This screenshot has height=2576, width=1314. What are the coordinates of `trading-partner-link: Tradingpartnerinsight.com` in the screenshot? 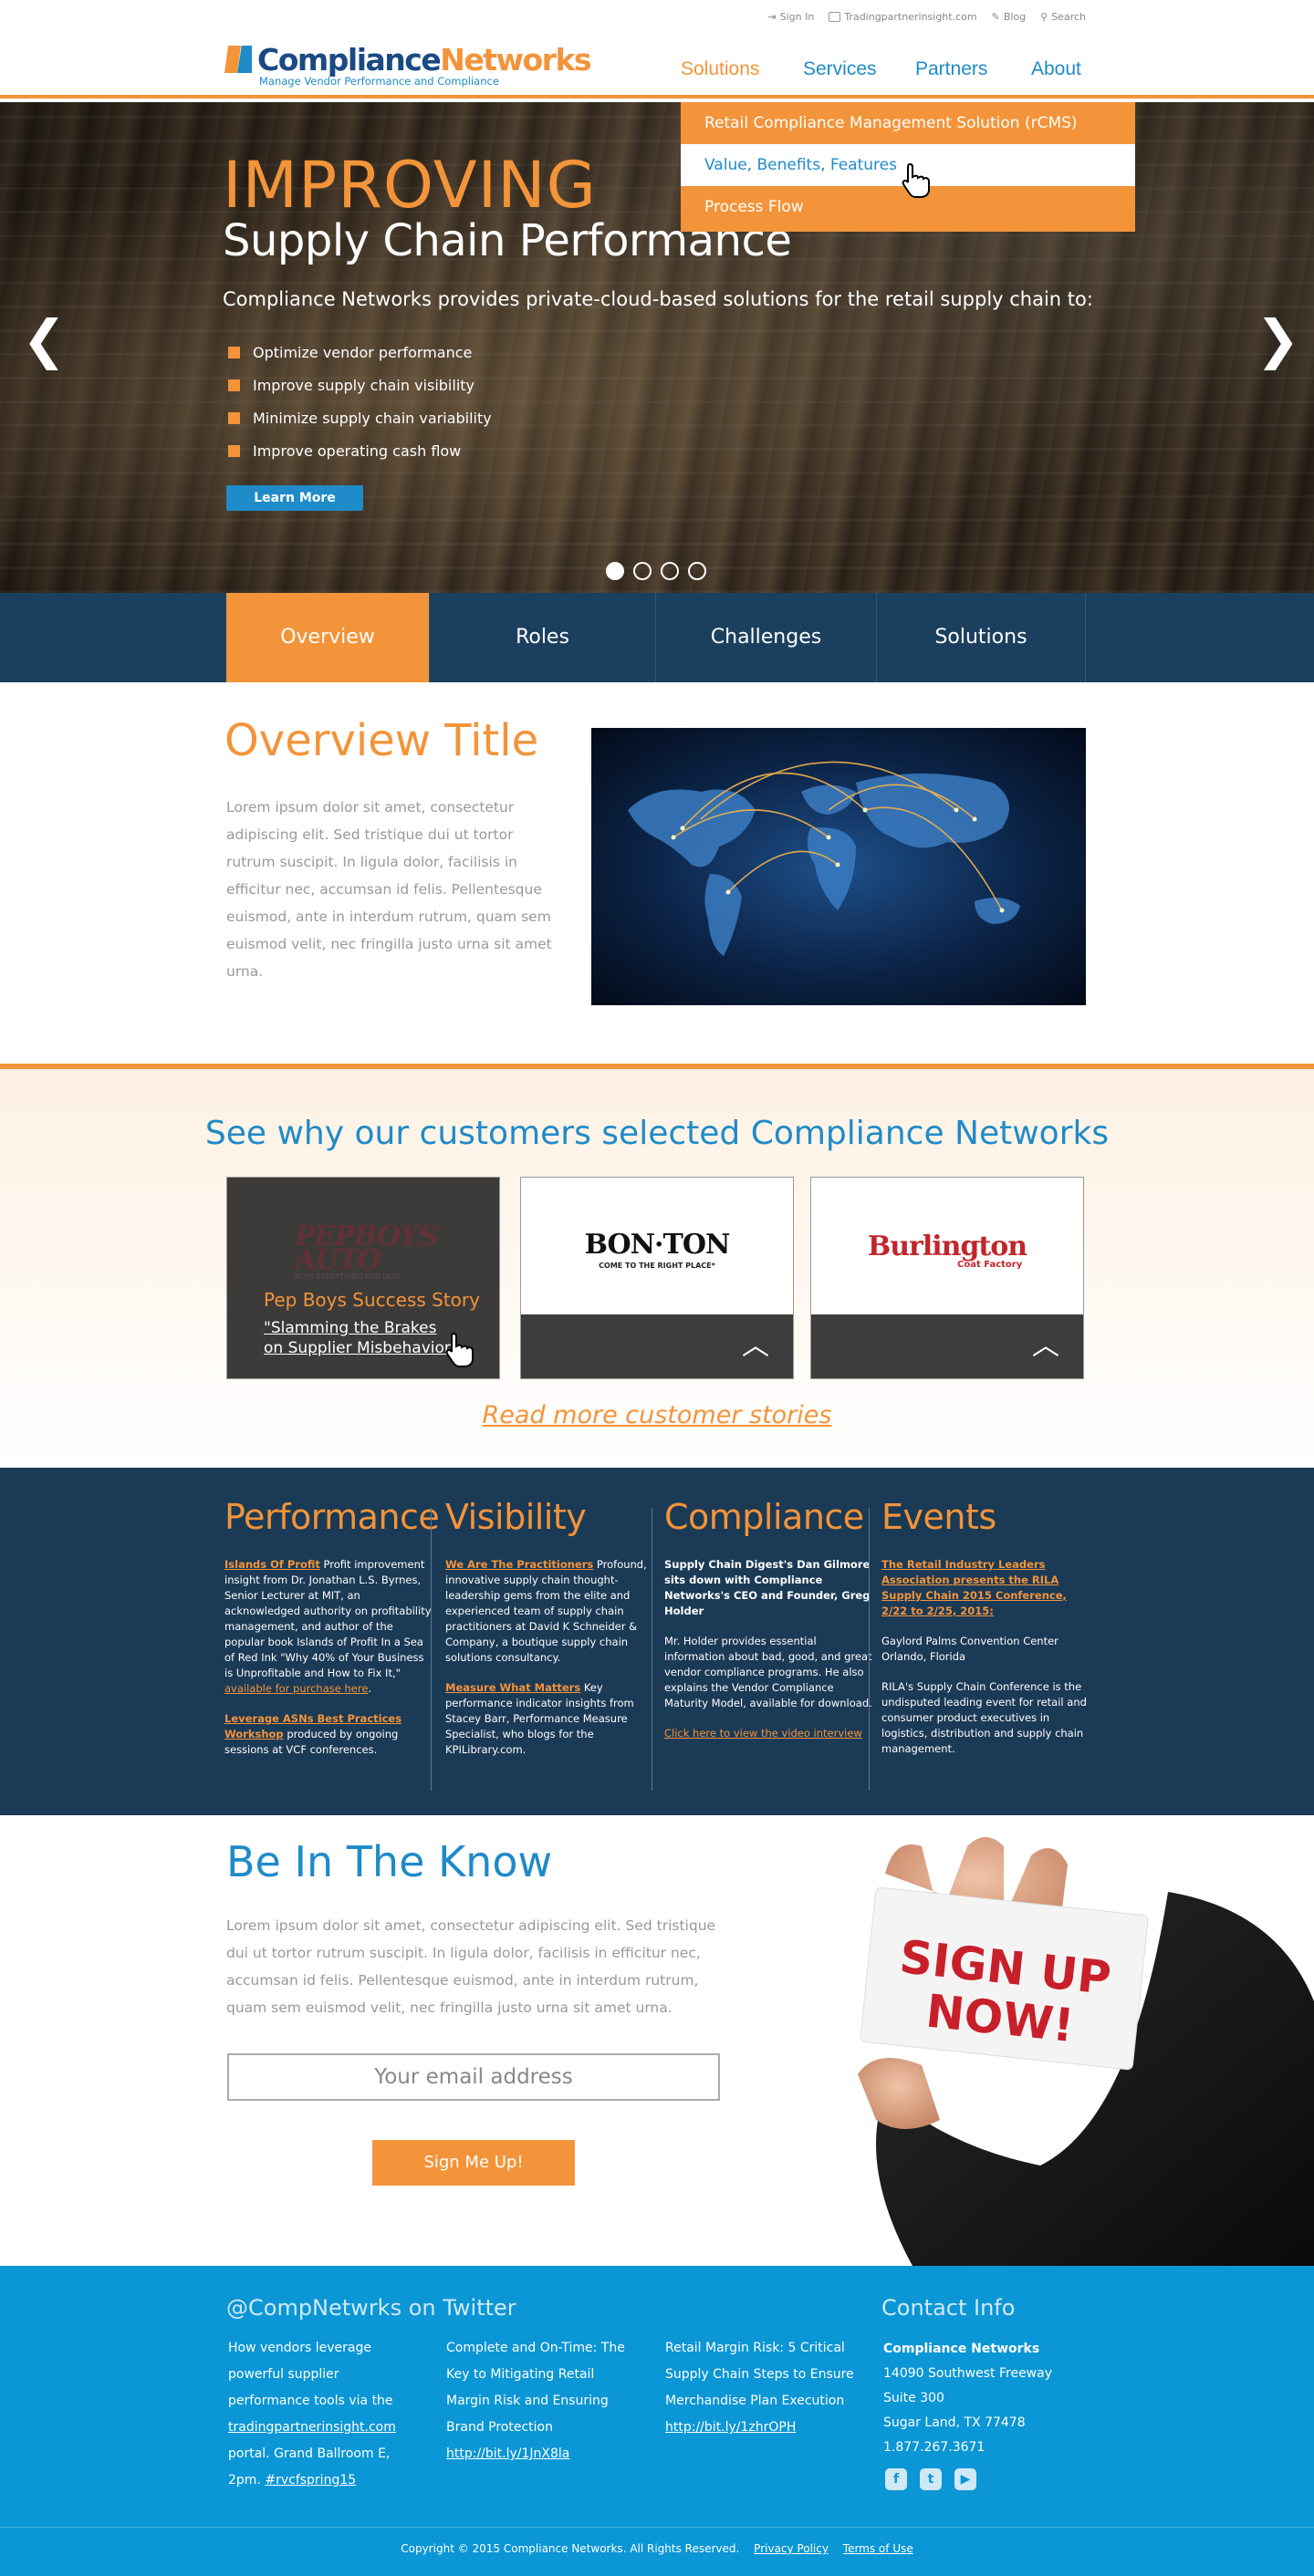 It's located at (903, 17).